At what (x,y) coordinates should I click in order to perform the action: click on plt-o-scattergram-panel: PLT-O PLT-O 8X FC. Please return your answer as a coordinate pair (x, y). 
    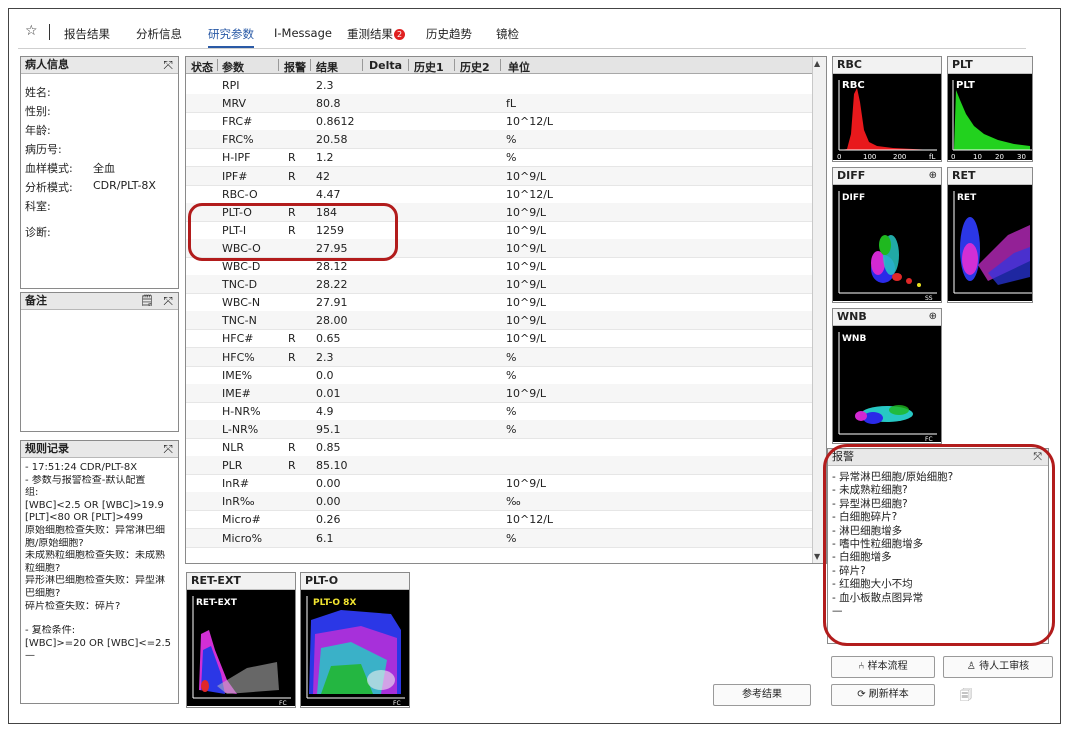
    Looking at the image, I should click on (355, 640).